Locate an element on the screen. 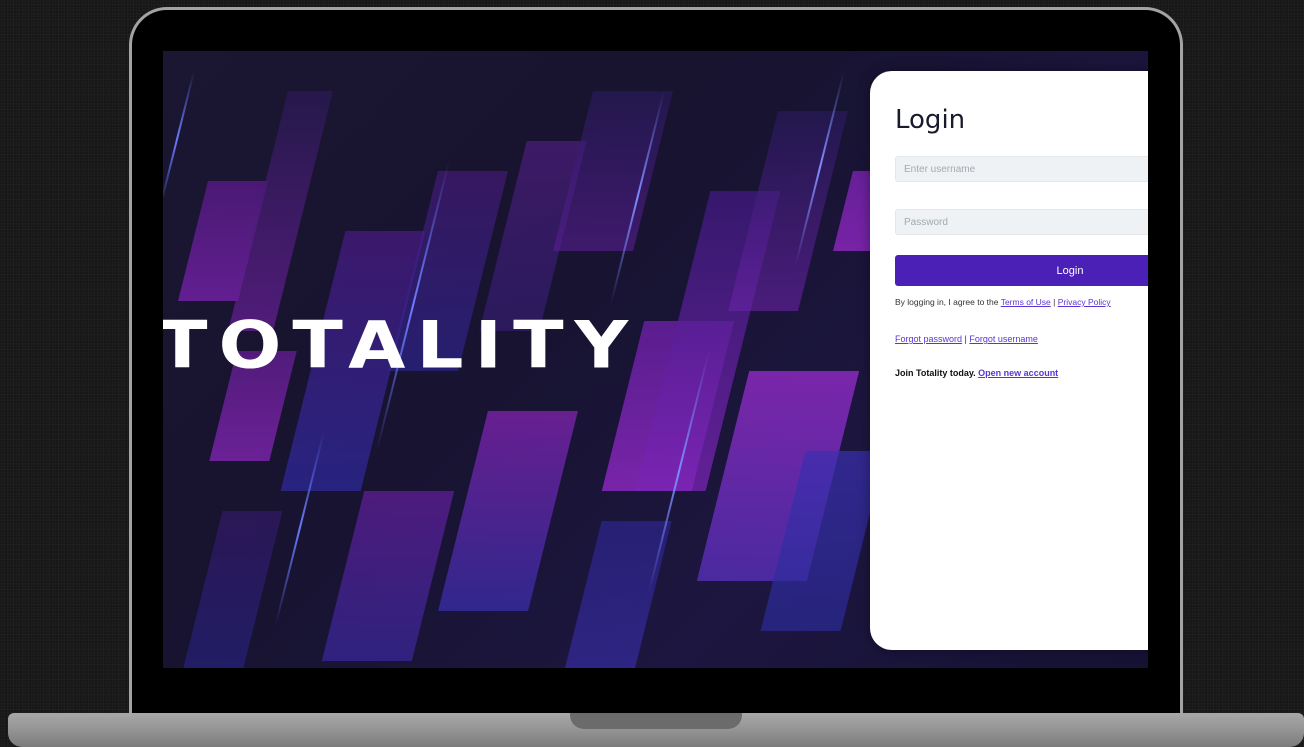 This screenshot has width=1304, height=747. login-title: Login is located at coordinates (930, 120).